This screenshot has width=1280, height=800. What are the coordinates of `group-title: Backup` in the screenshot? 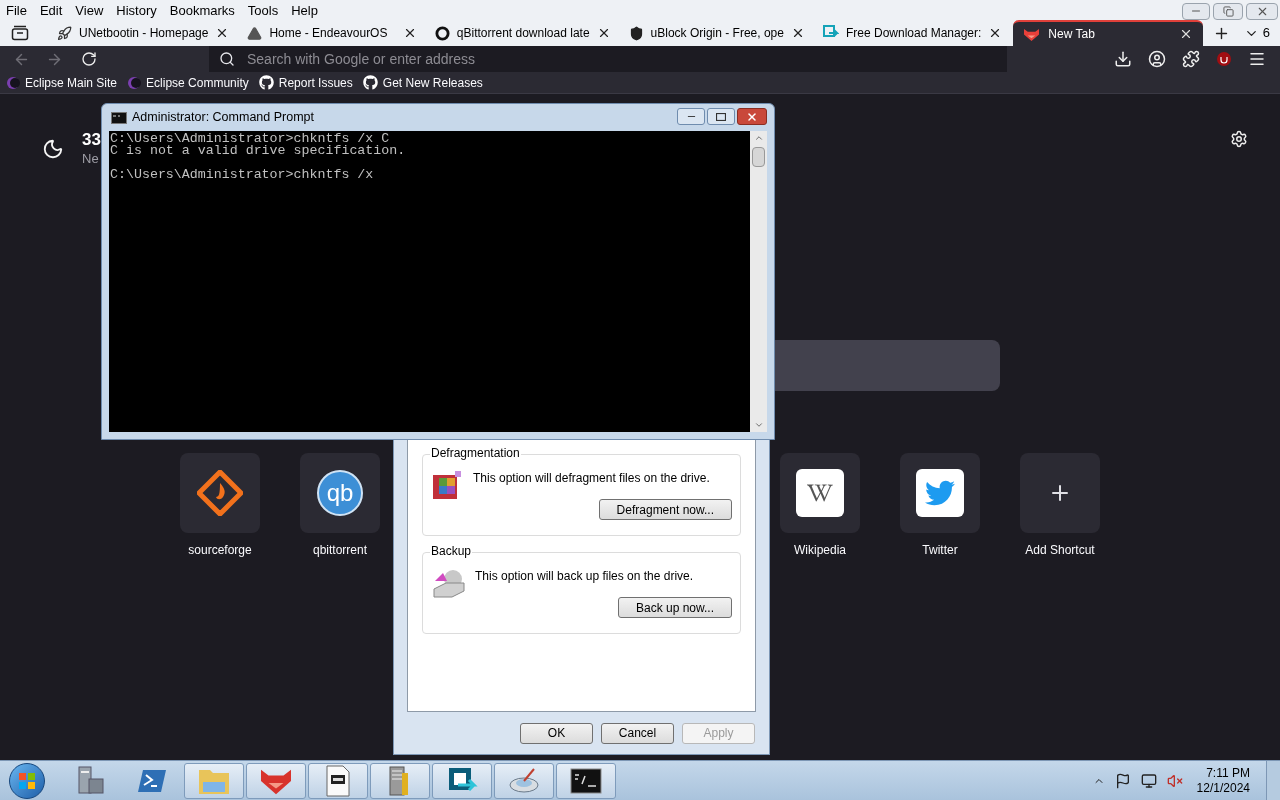 It's located at (451, 551).